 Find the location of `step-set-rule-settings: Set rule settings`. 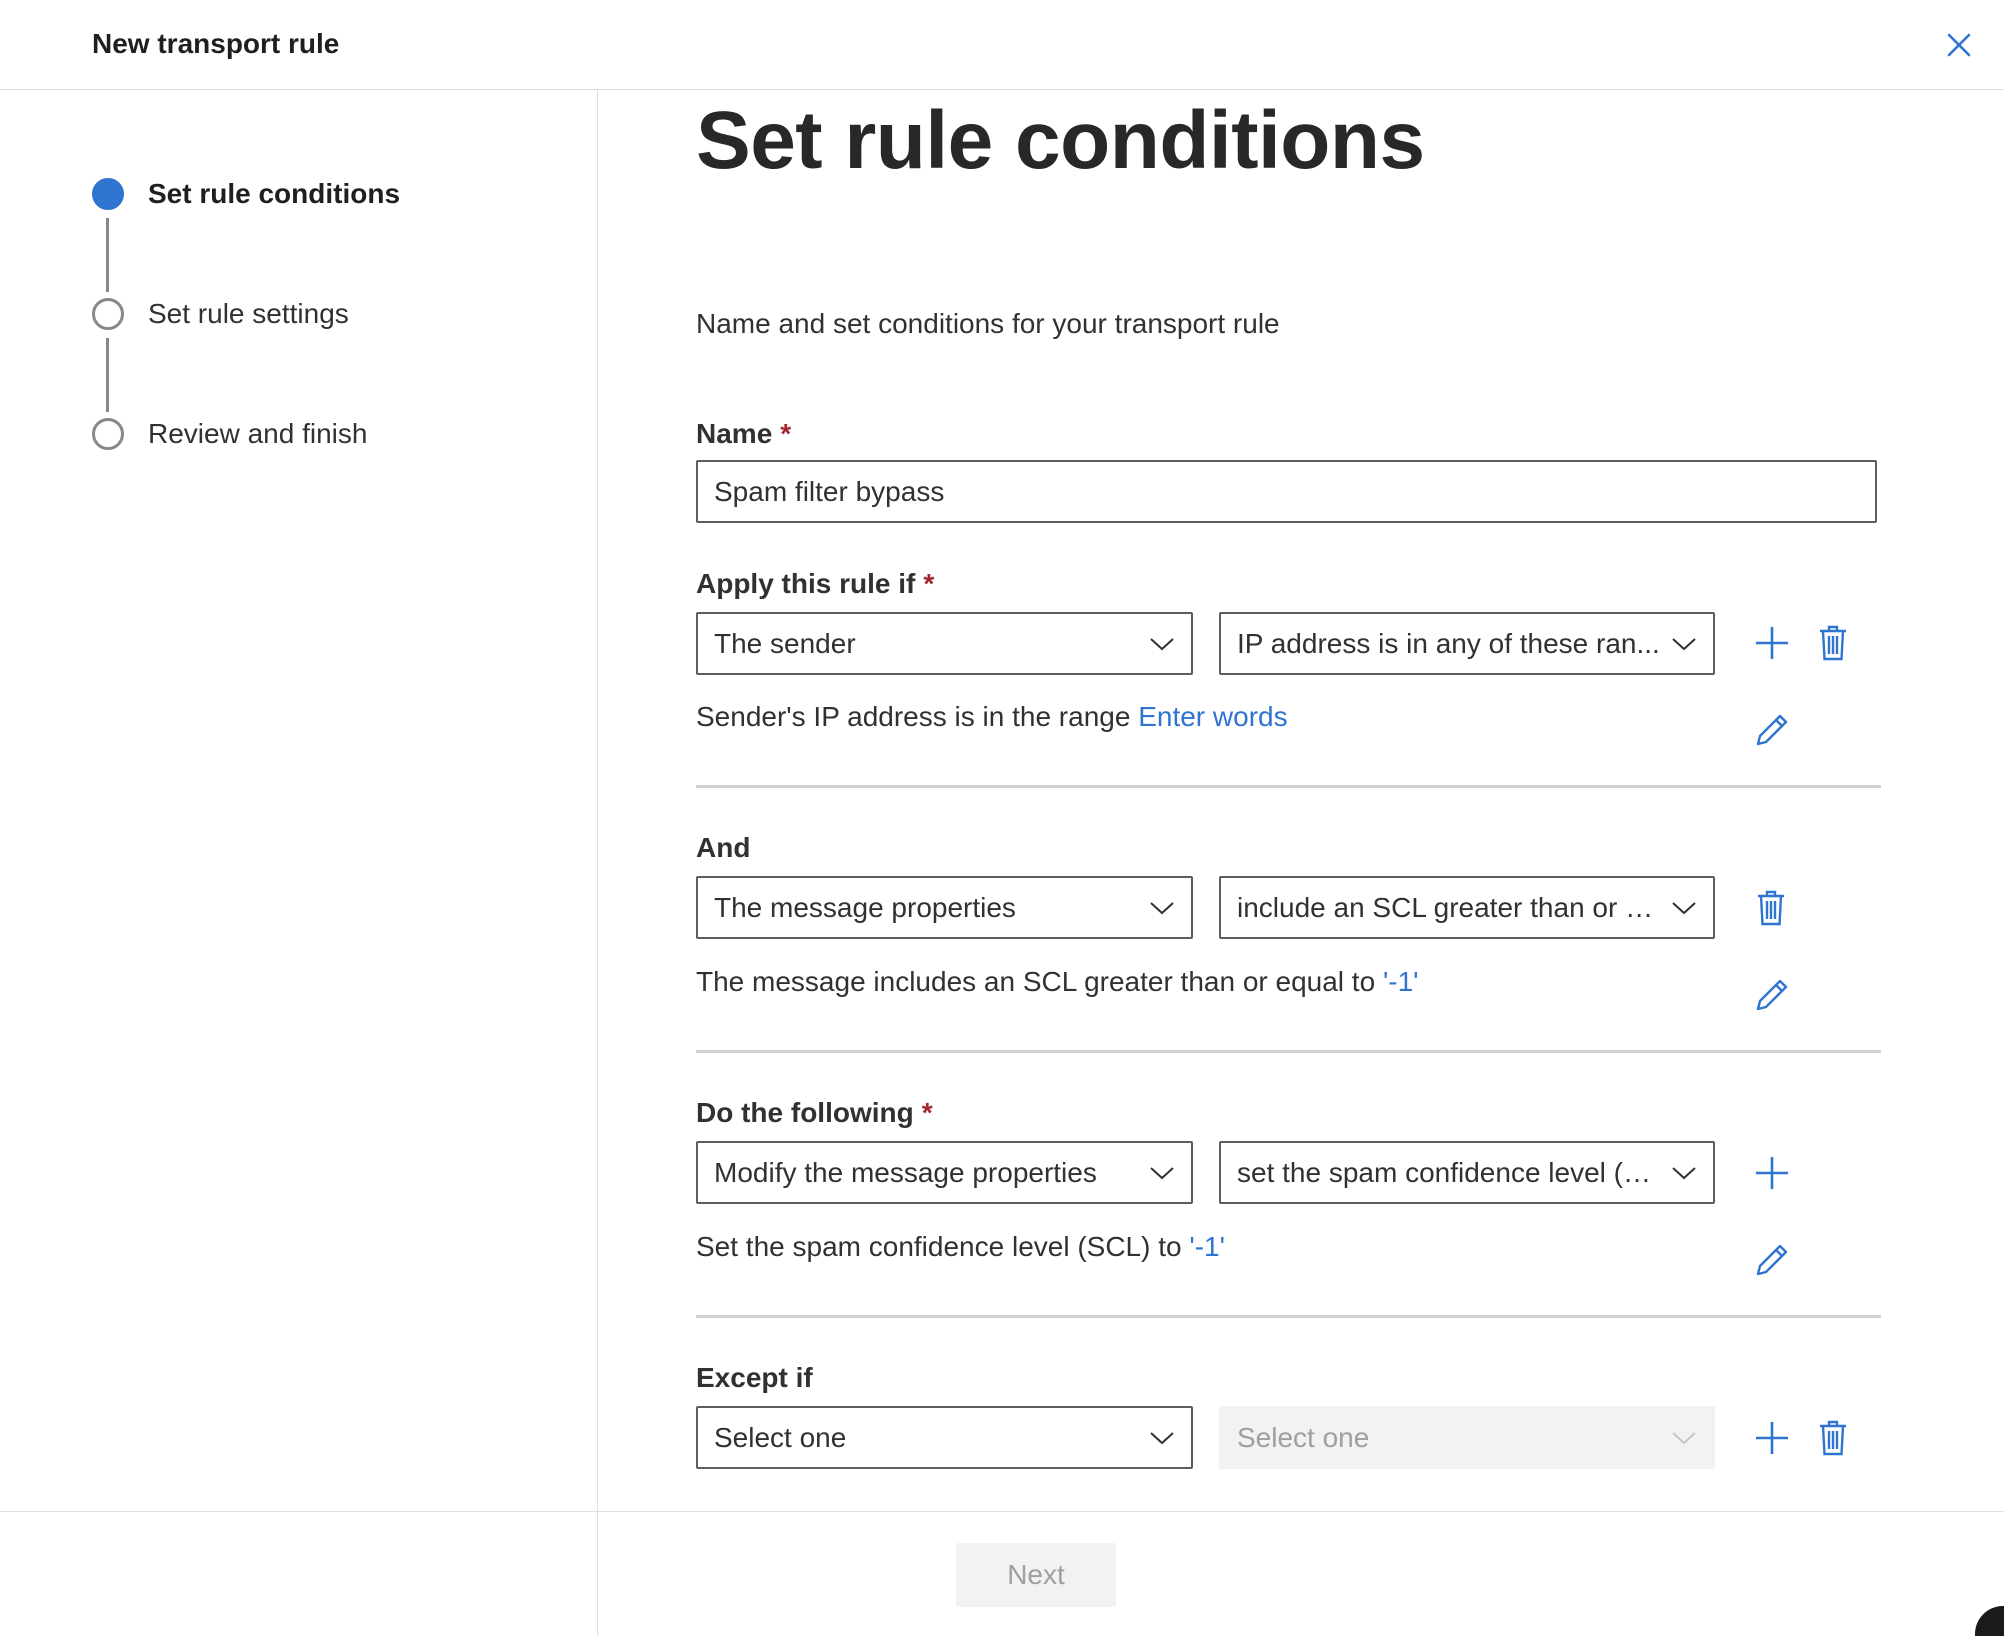

step-set-rule-settings: Set rule settings is located at coordinates (220, 314).